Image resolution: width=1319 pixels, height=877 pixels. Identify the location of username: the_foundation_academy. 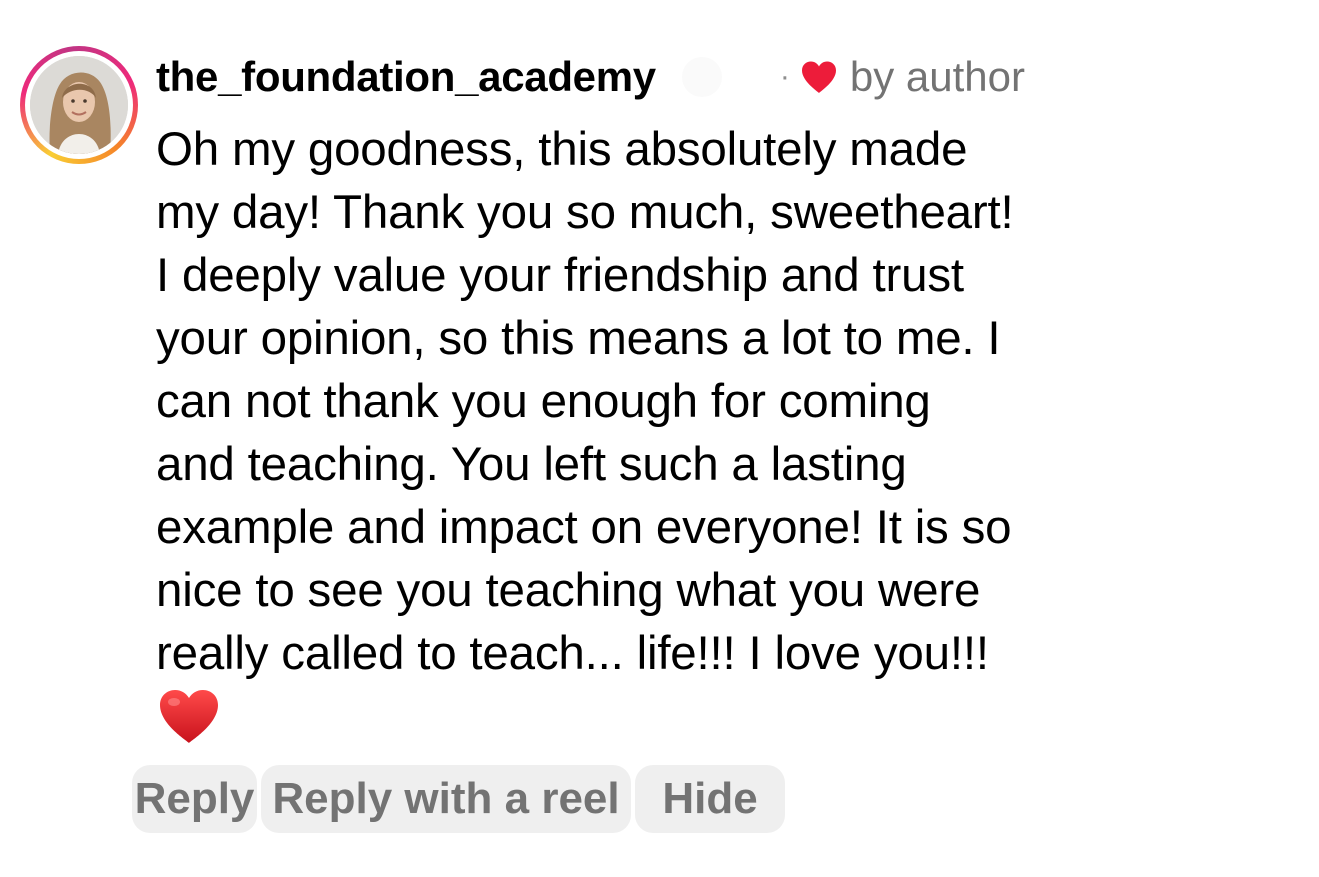
(406, 77).